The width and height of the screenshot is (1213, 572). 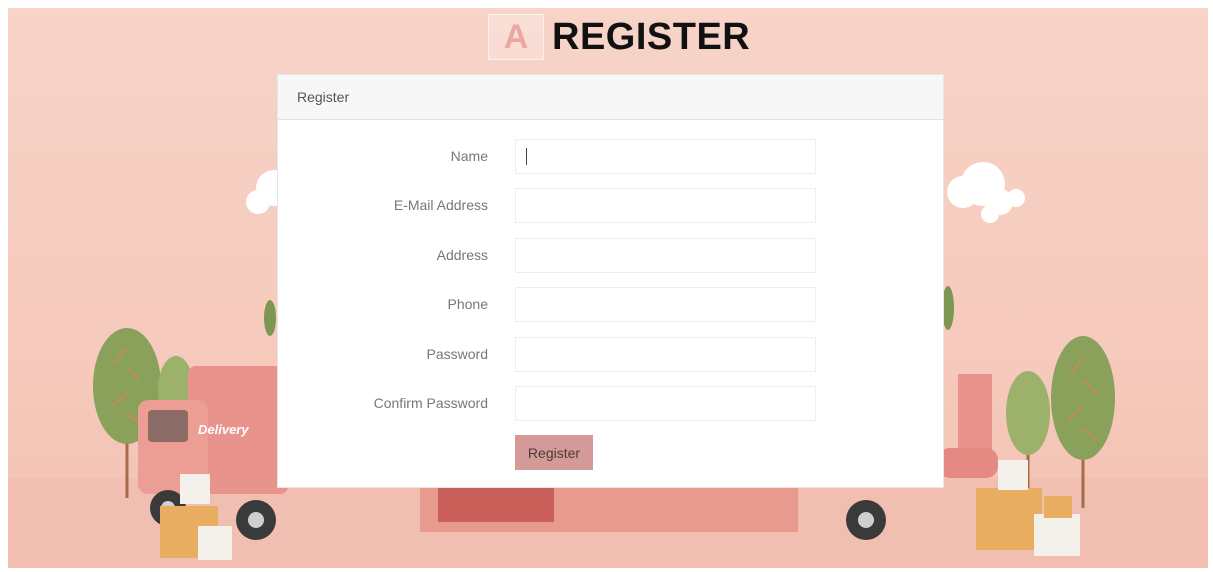 What do you see at coordinates (651, 36) in the screenshot?
I see `page-title: REGISTER` at bounding box center [651, 36].